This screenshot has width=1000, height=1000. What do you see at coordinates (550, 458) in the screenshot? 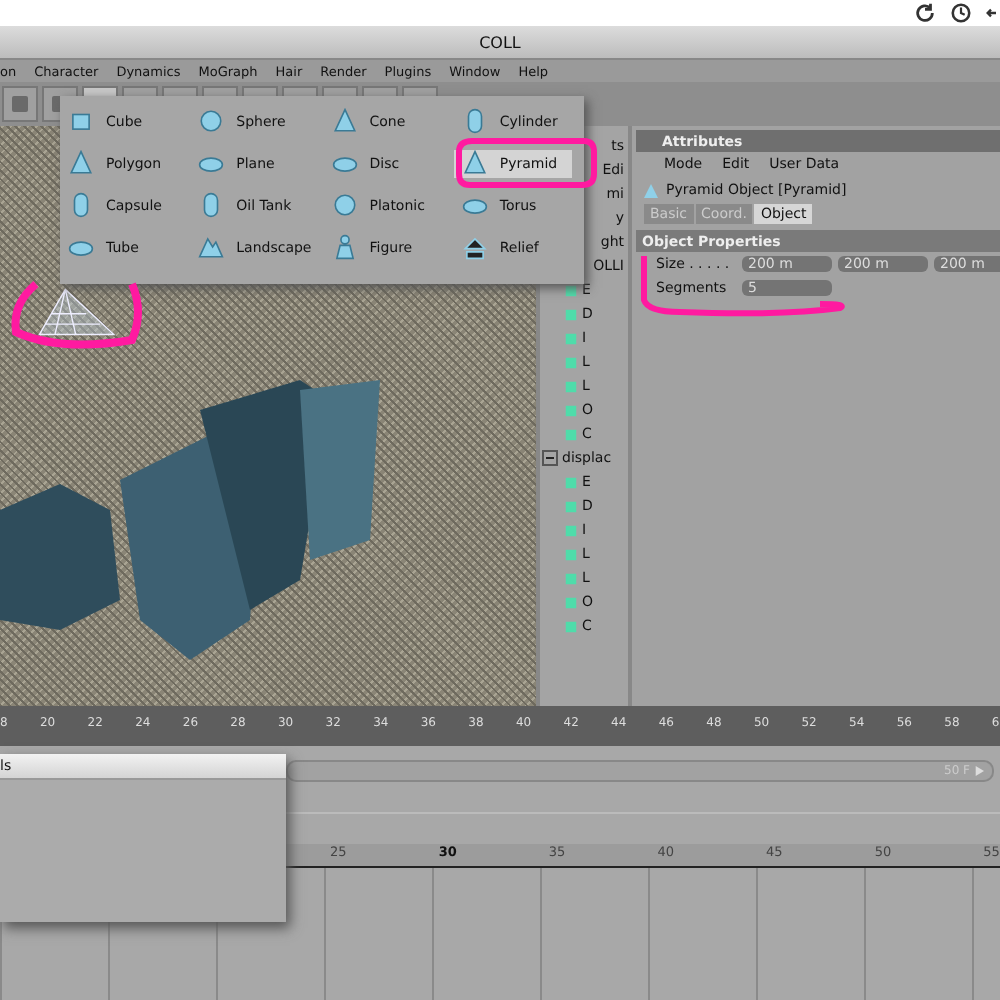
I see `collapse-icon` at bounding box center [550, 458].